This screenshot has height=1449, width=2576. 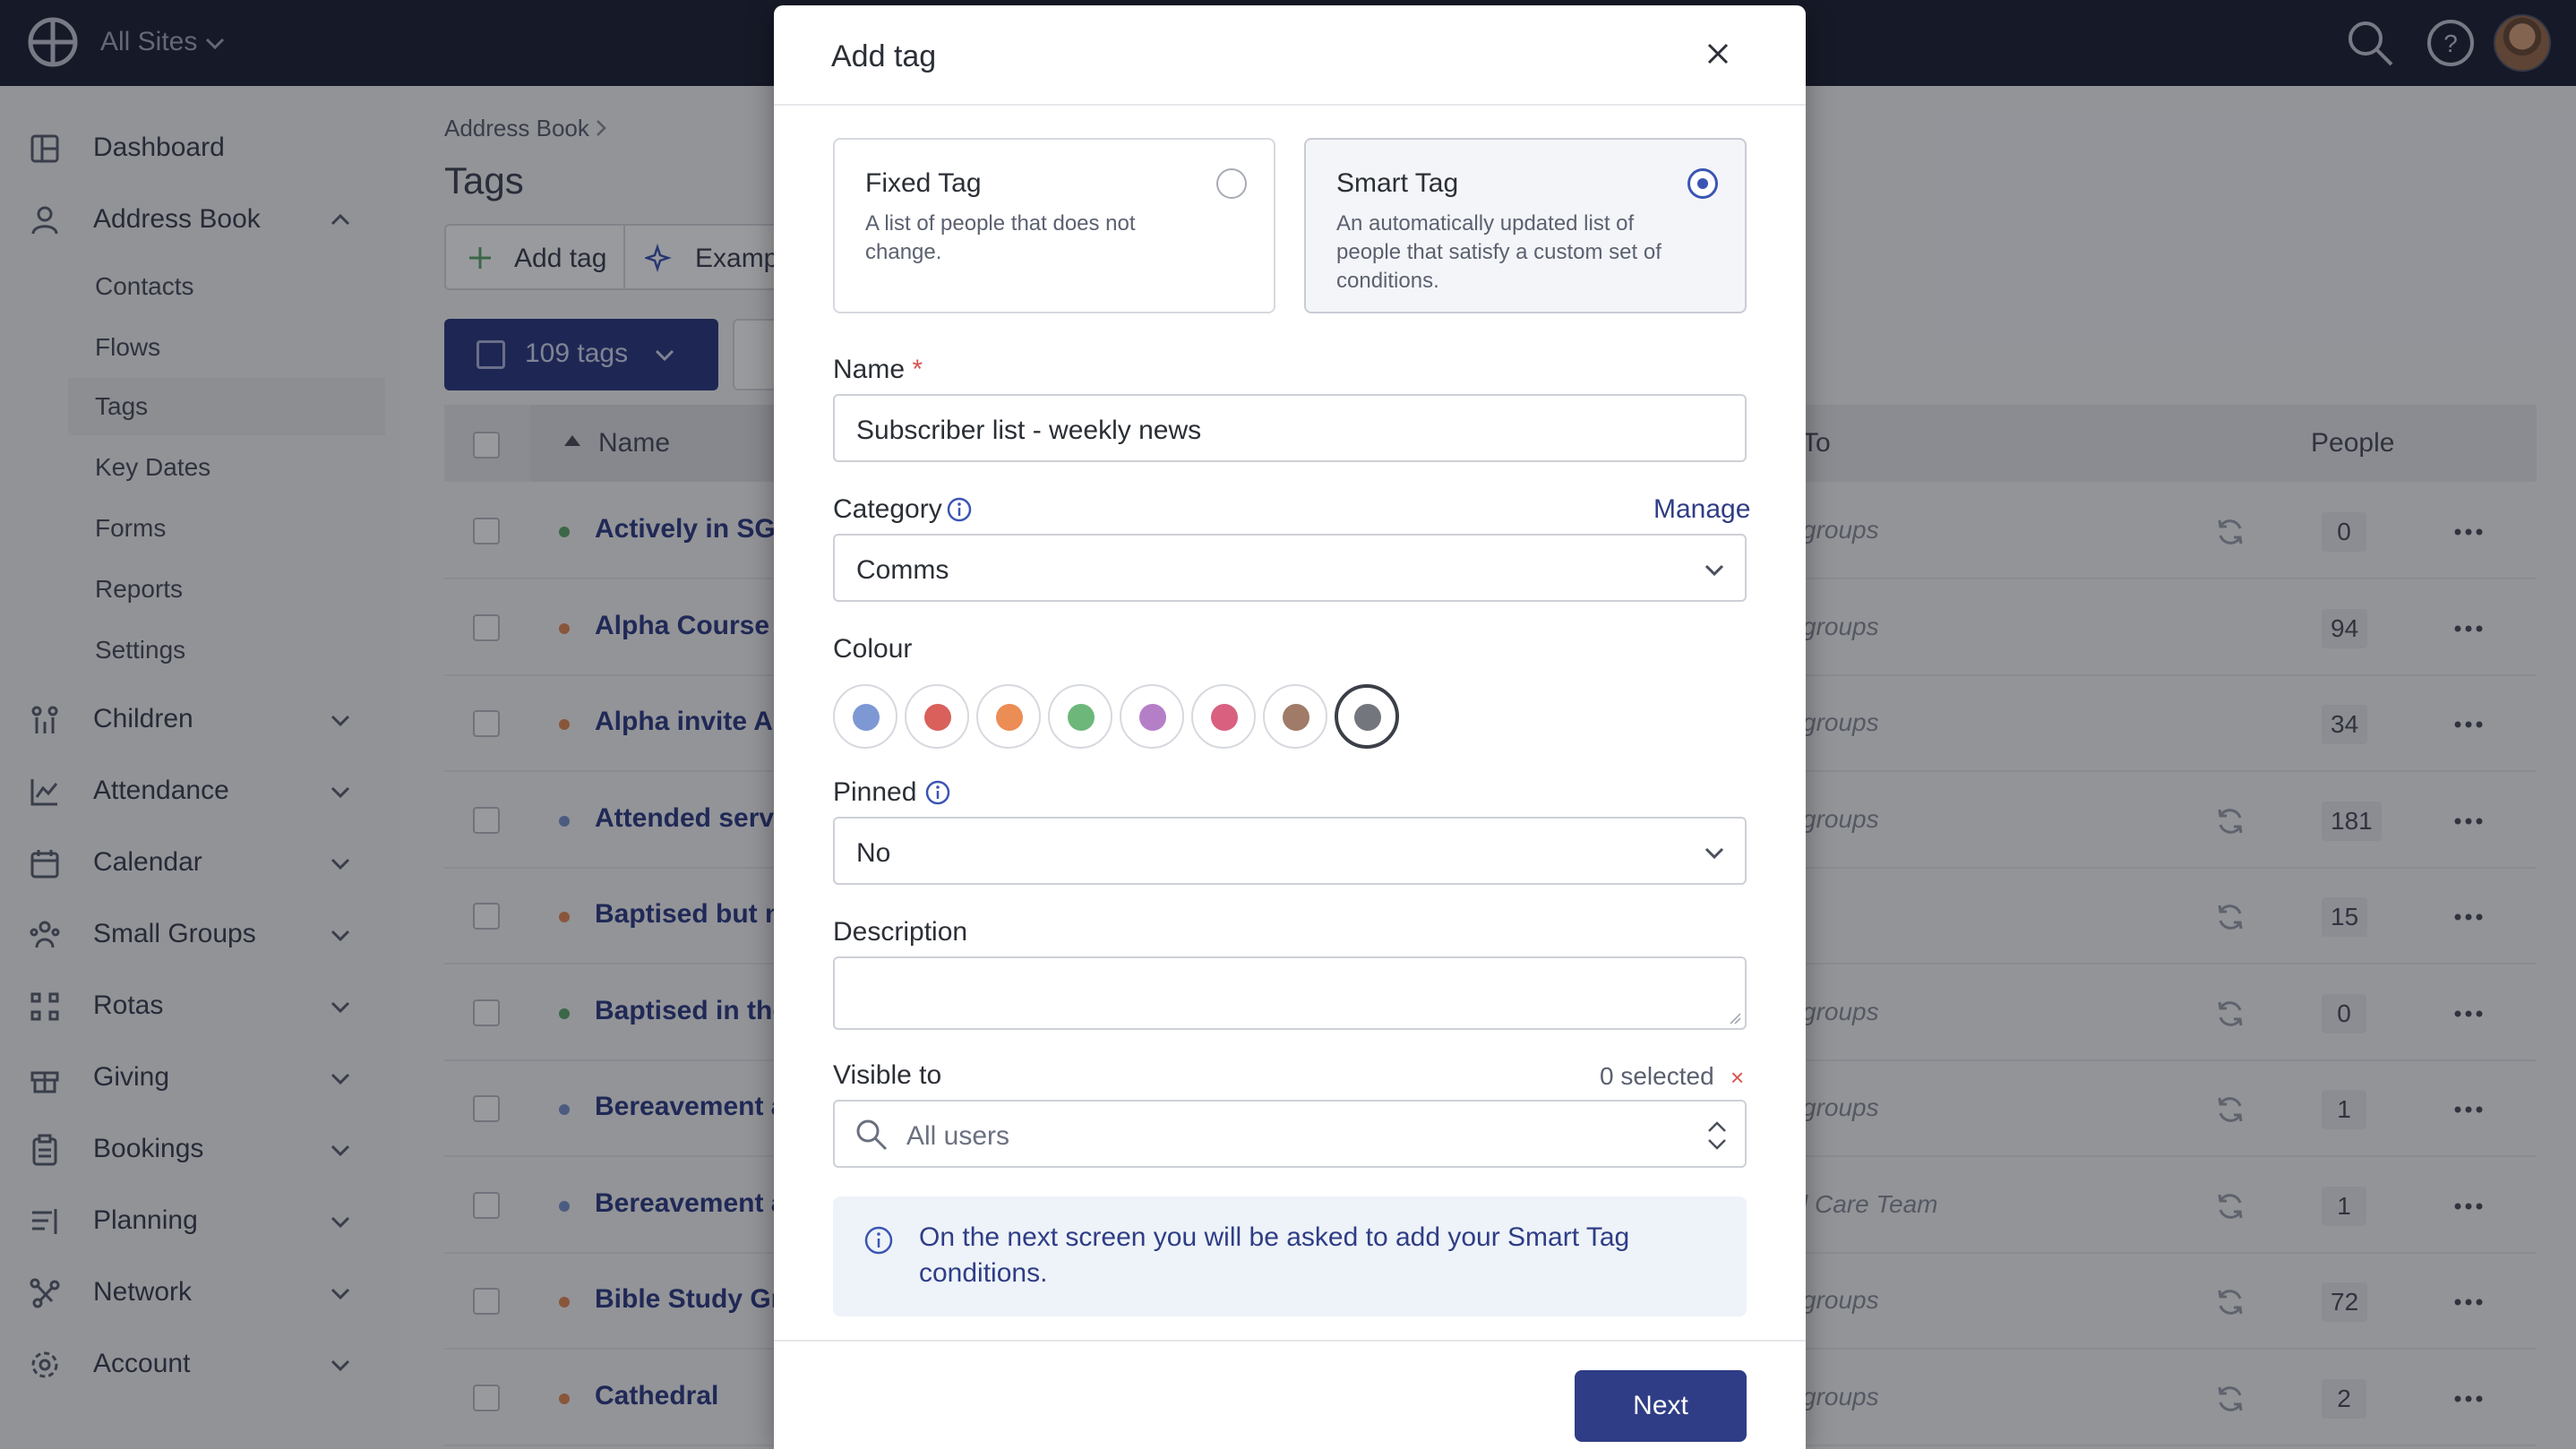 I want to click on dialog-title: Add tag, so click(x=884, y=56).